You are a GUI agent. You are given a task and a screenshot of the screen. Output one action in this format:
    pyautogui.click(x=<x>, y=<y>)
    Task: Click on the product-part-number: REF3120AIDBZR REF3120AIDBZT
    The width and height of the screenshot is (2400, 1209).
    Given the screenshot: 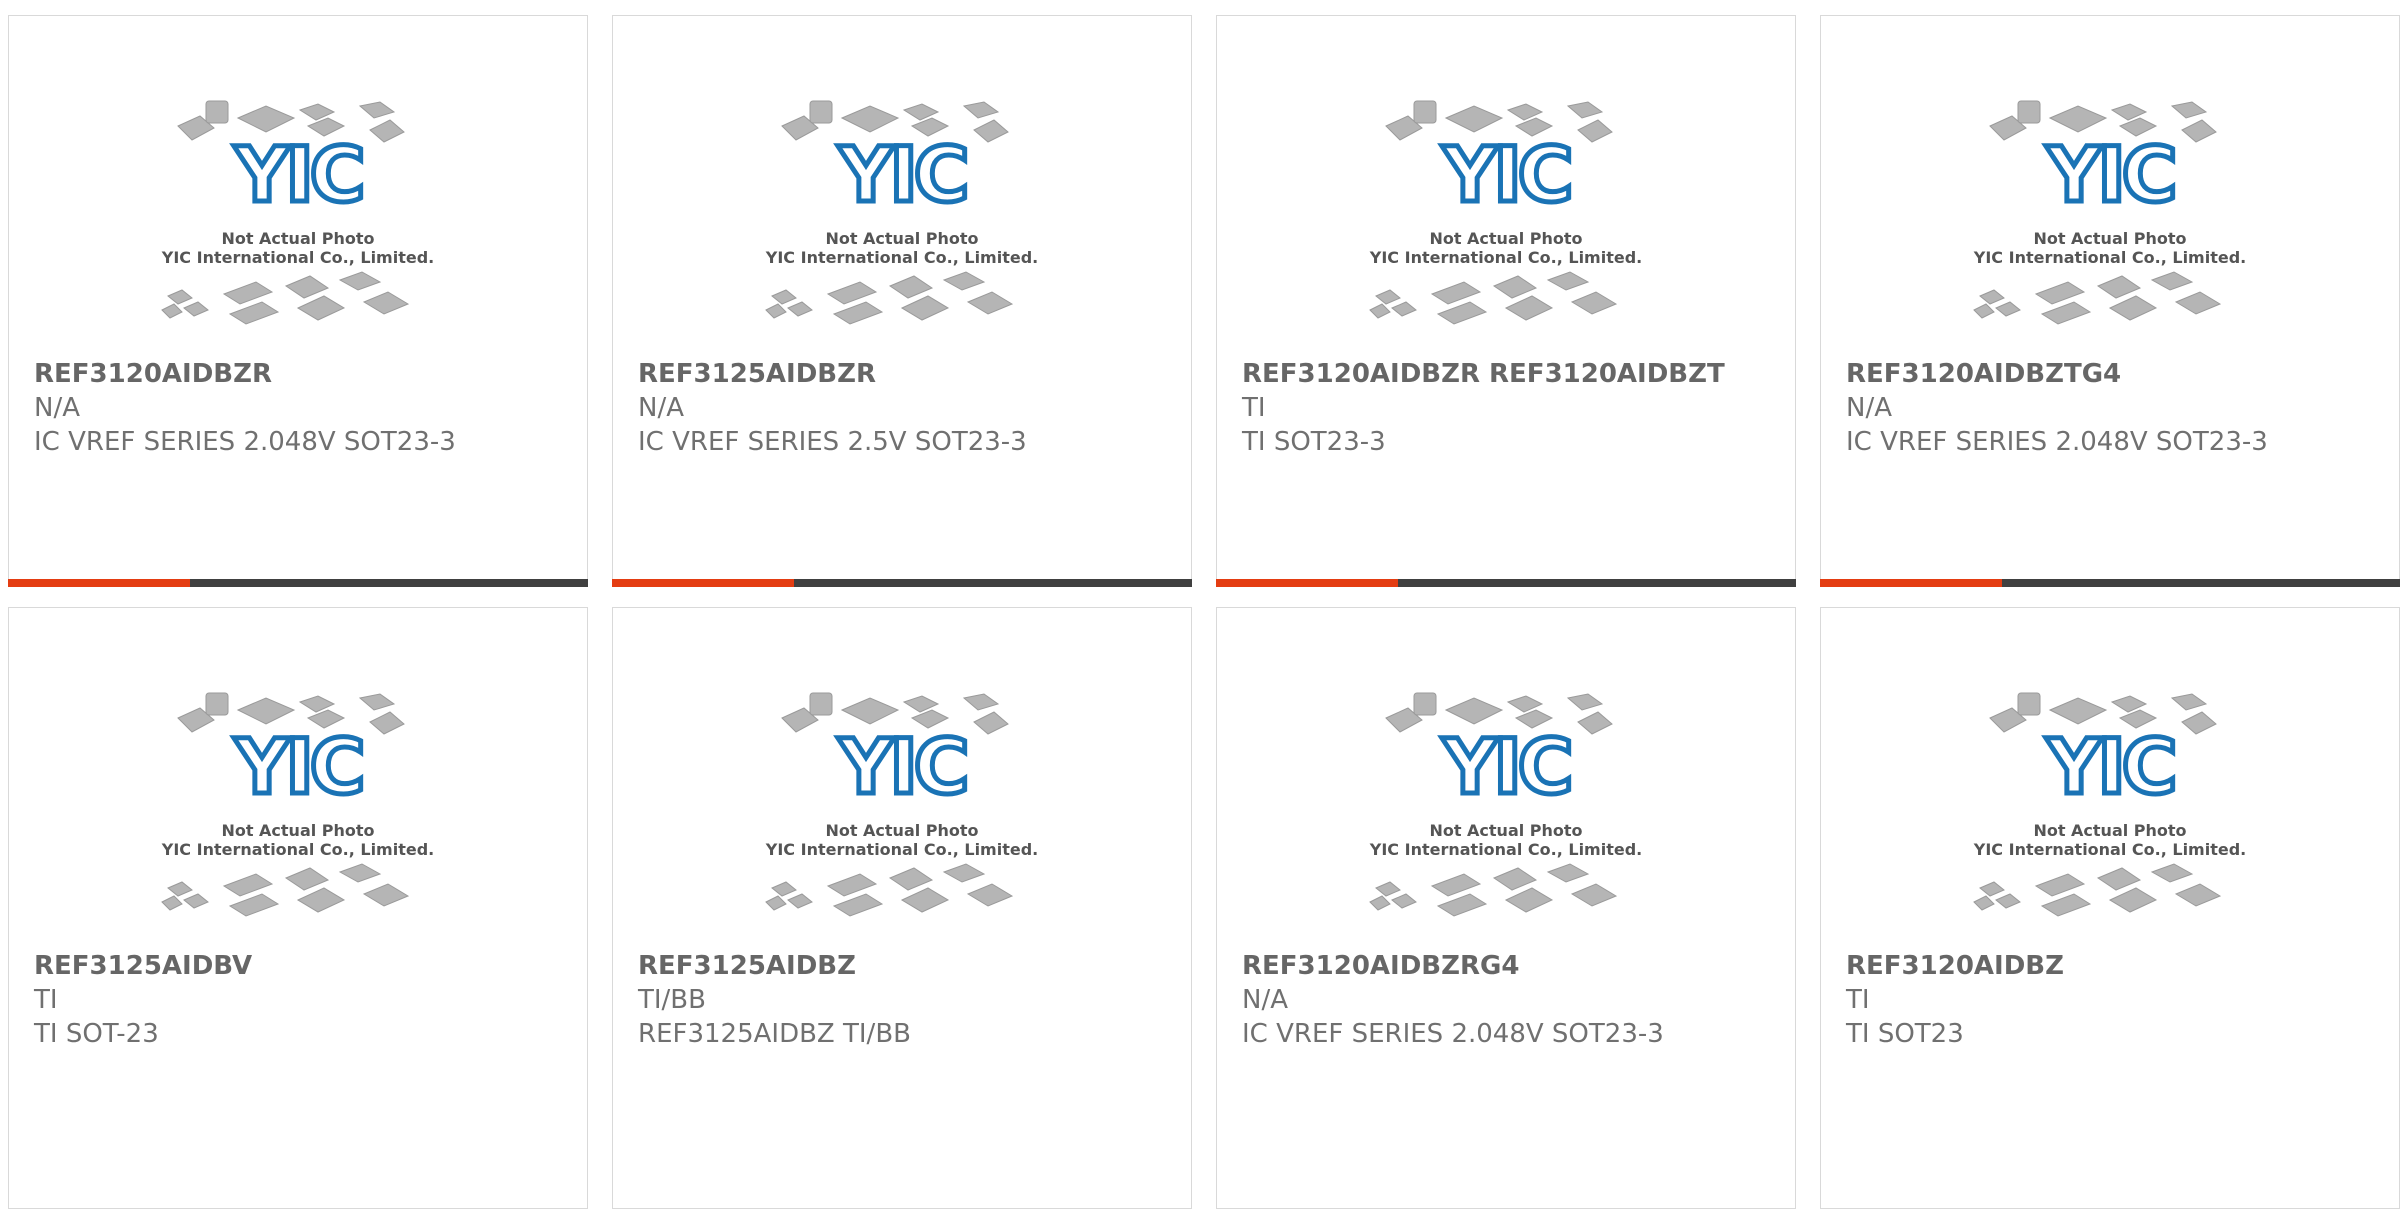 What is the action you would take?
    pyautogui.click(x=1483, y=375)
    